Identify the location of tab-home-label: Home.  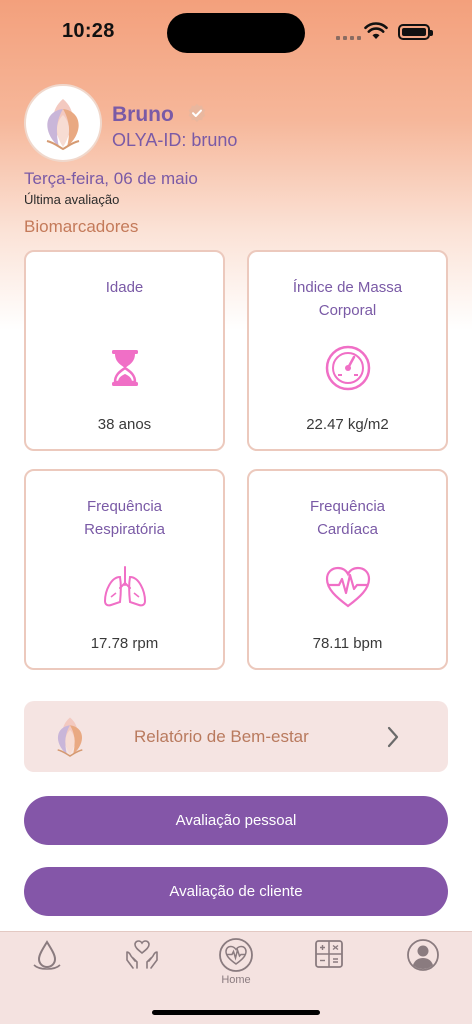
(236, 980).